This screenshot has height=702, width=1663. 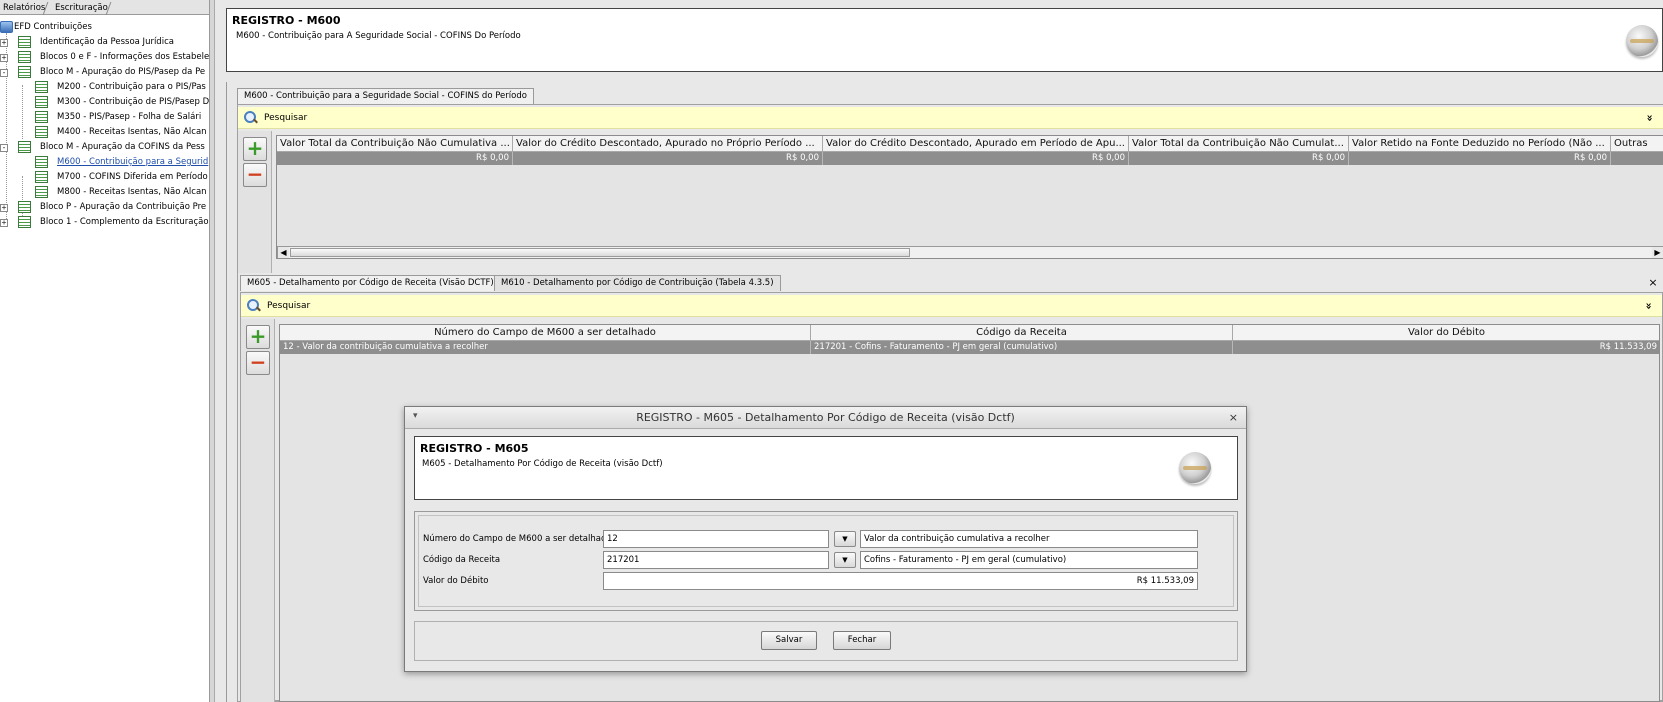 I want to click on tree-item: M350 - PIS/Pasep - Folha de Salári, so click(x=105, y=117).